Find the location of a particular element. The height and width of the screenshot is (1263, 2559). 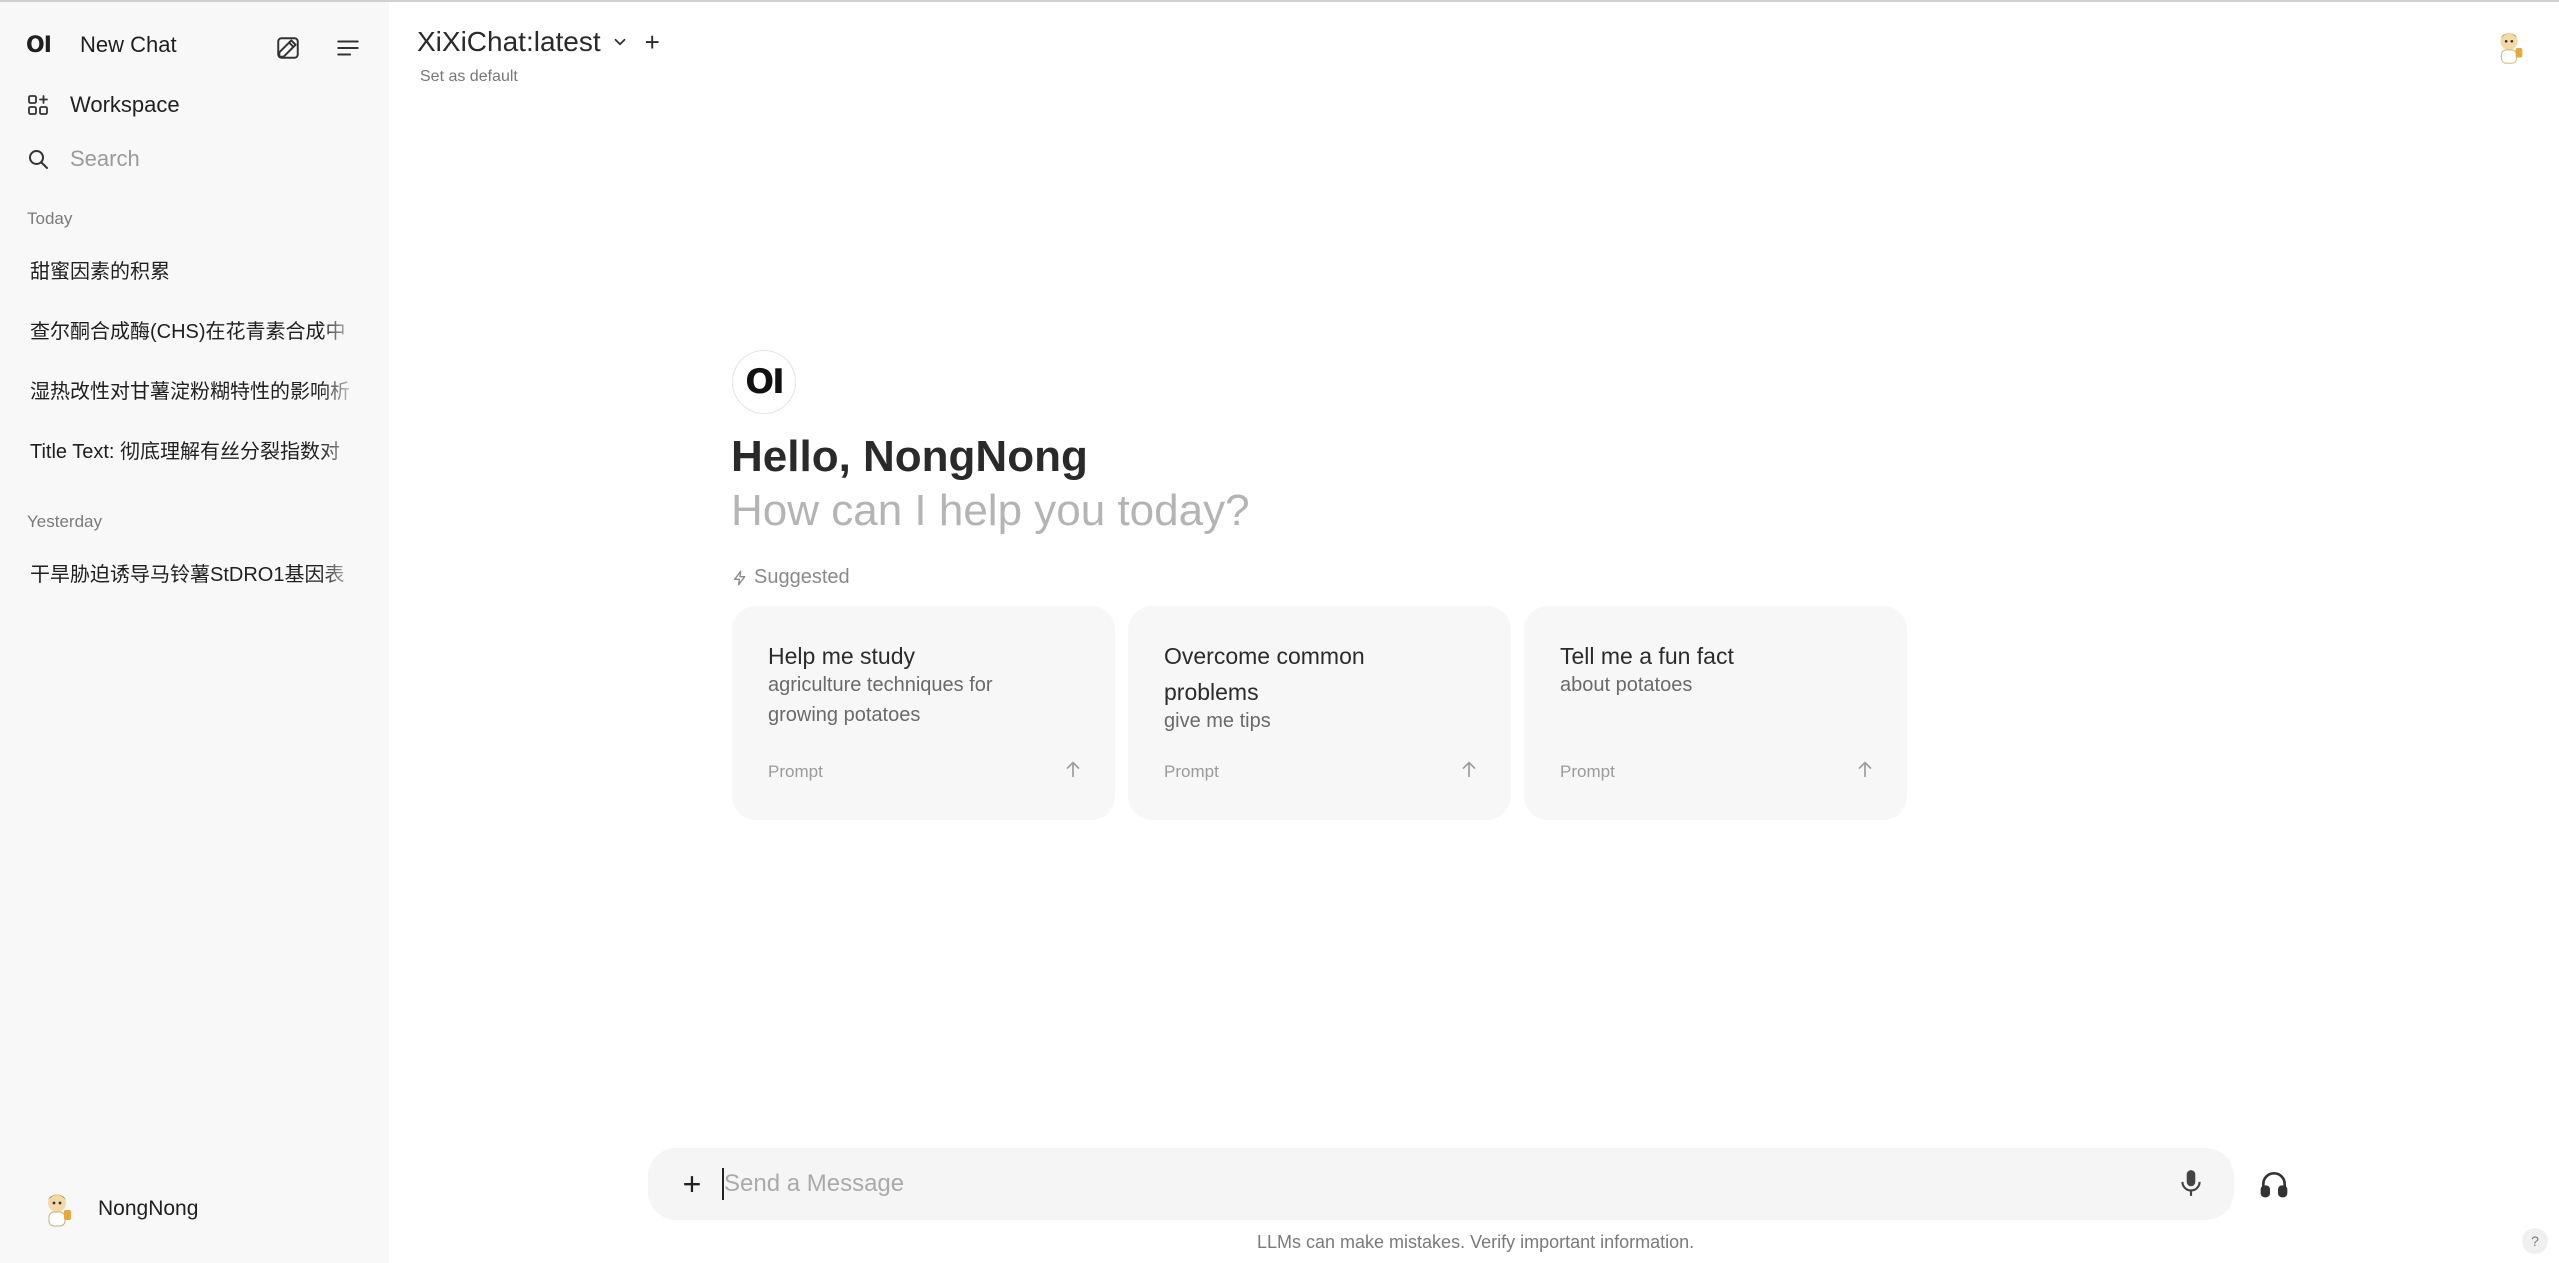

card-title: Tell me a fun fact is located at coordinates (1647, 656).